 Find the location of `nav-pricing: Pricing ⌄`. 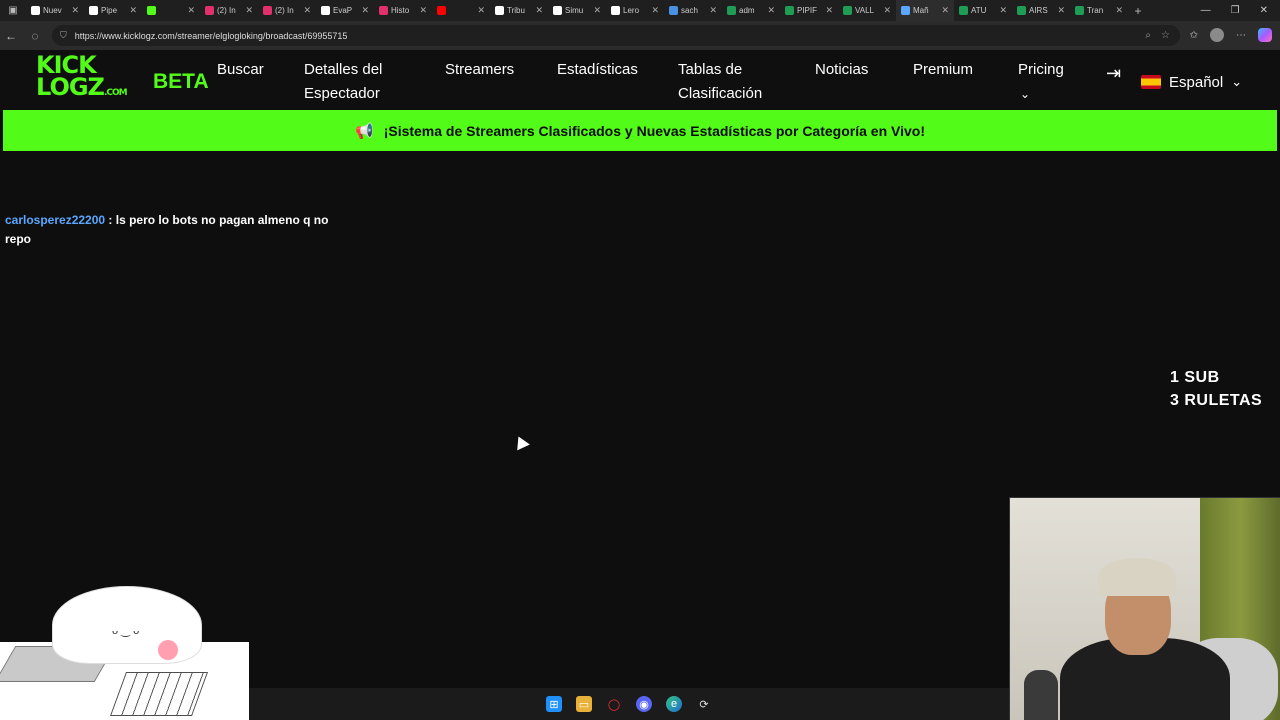

nav-pricing: Pricing ⌄ is located at coordinates (1041, 82).